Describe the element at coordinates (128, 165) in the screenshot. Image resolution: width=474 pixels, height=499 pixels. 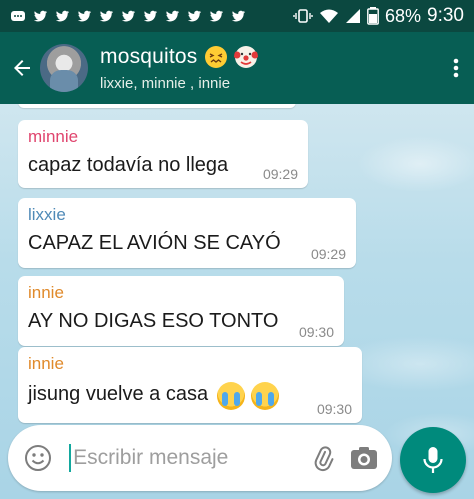
I see `message-text: capaz todavía no llega` at that location.